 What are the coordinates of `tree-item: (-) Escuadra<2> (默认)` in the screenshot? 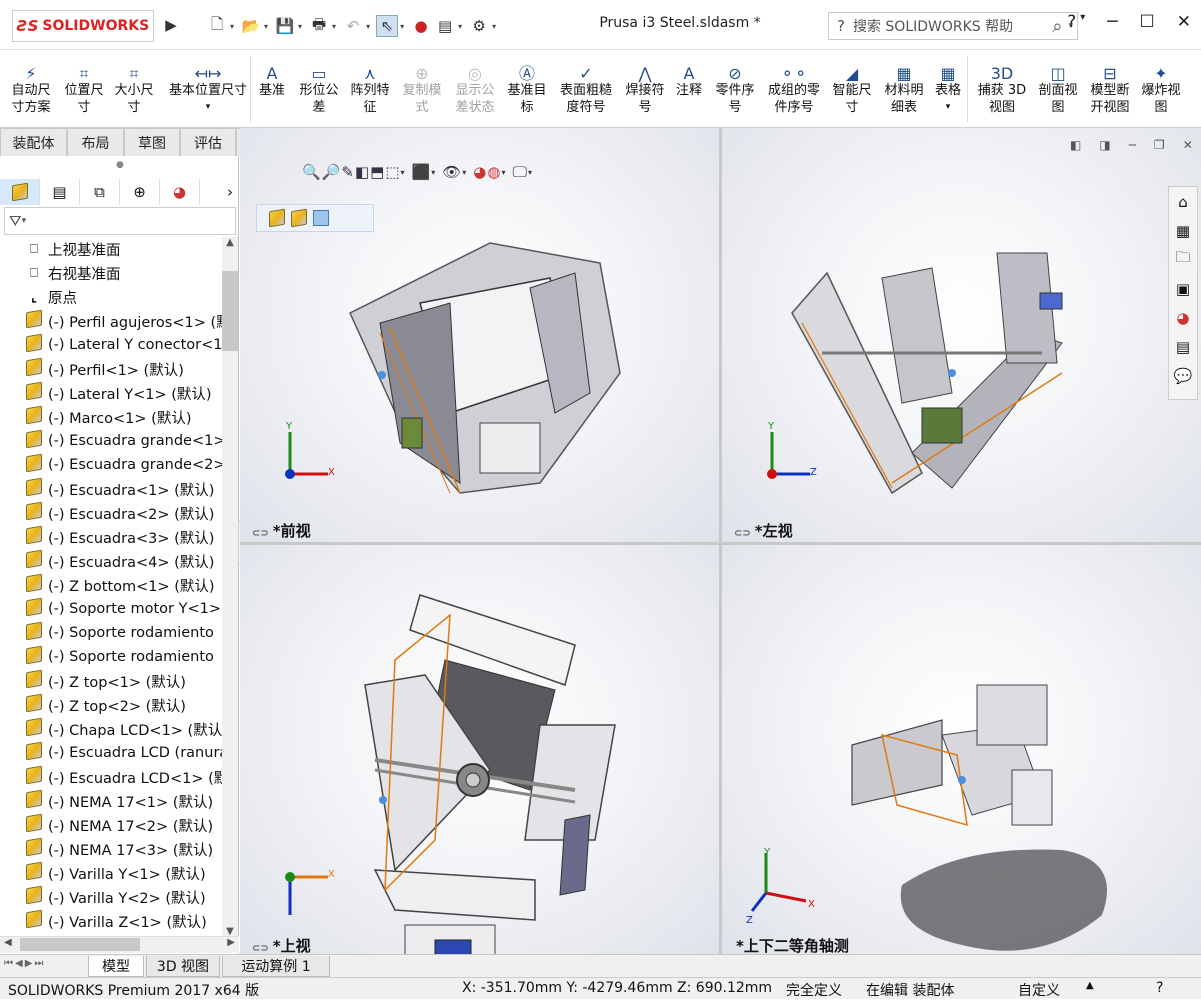 It's located at (119, 513).